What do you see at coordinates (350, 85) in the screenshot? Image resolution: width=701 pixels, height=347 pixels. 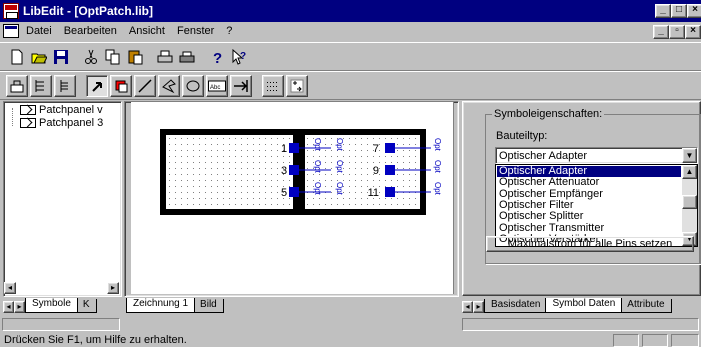 I see `drawing-toolbar: Abc` at bounding box center [350, 85].